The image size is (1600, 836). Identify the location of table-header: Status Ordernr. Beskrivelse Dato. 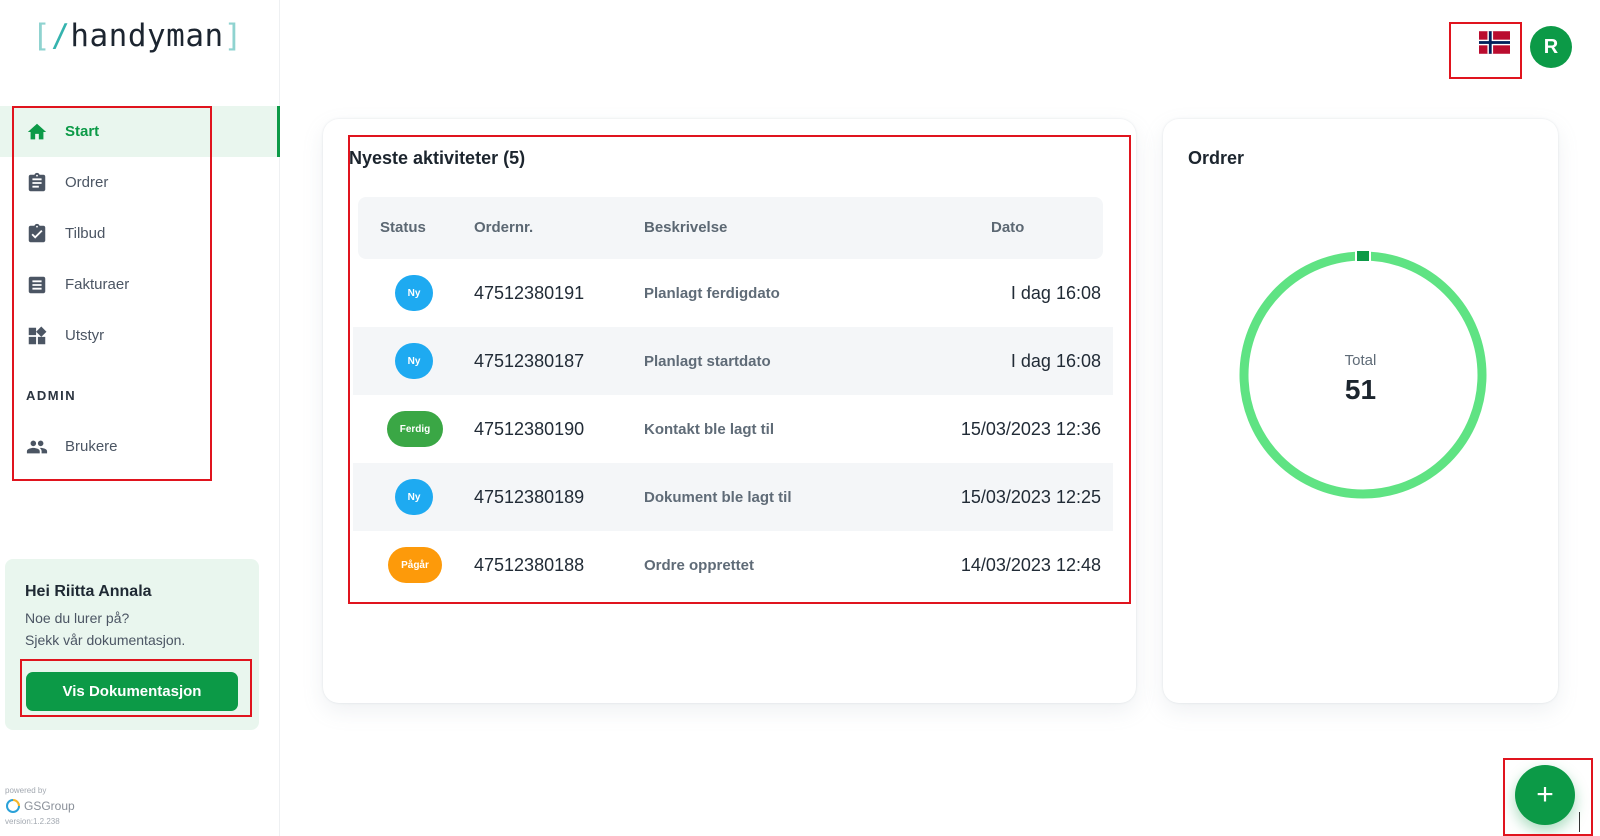
(730, 228).